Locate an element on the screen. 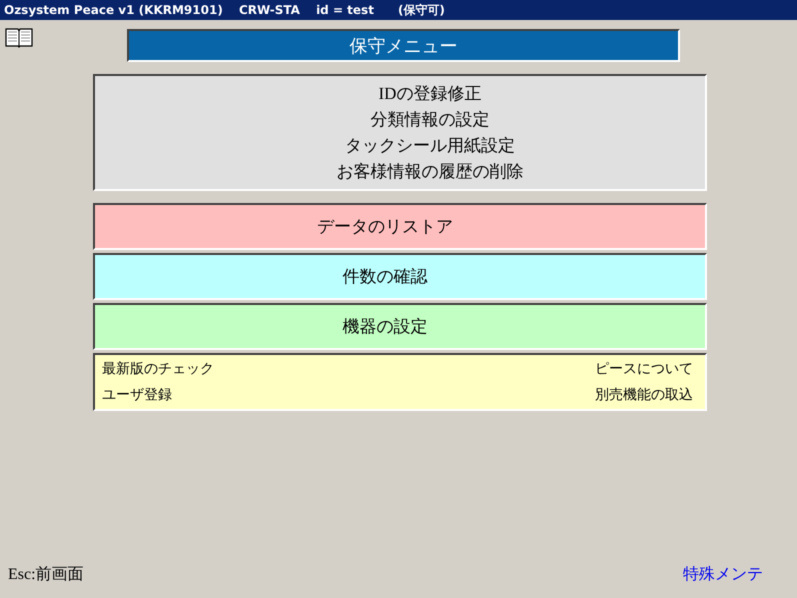 Image resolution: width=797 pixels, height=598 pixels. menu-item: データのリストア is located at coordinates (385, 226).